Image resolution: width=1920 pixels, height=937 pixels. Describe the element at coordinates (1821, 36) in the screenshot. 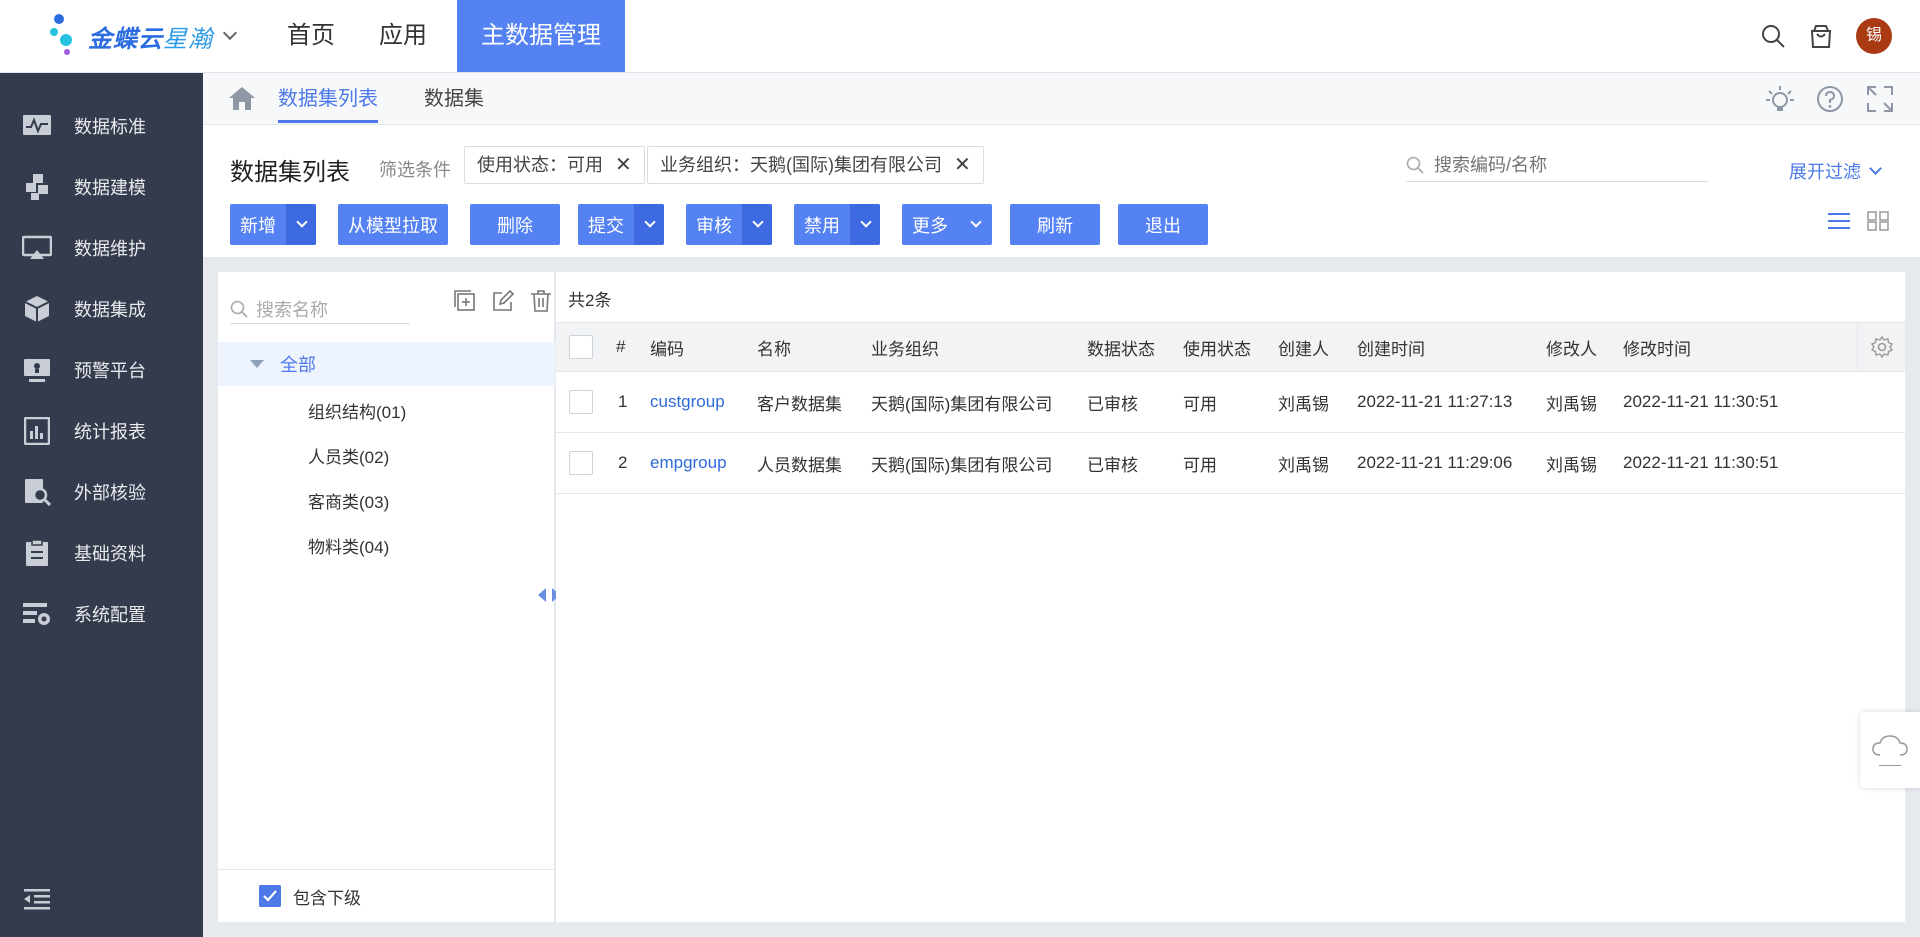

I see `shopping-bag-icon` at that location.